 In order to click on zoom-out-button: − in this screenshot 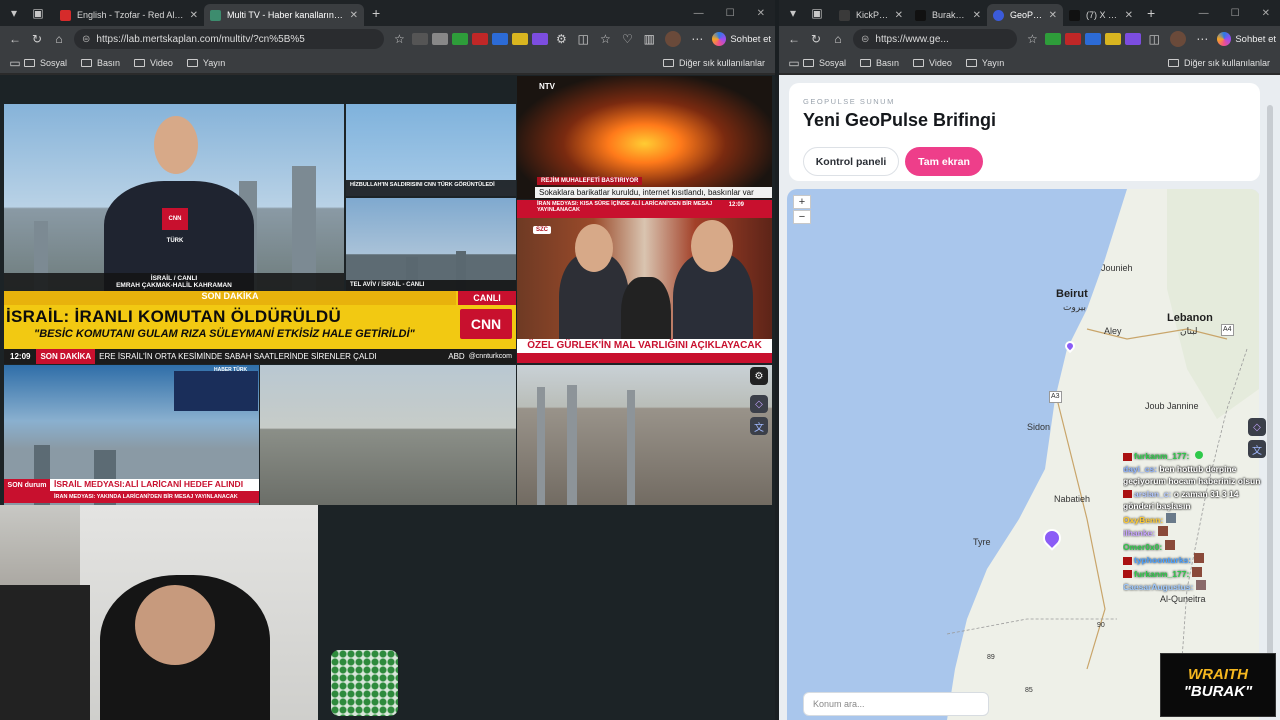, I will do `click(802, 217)`.